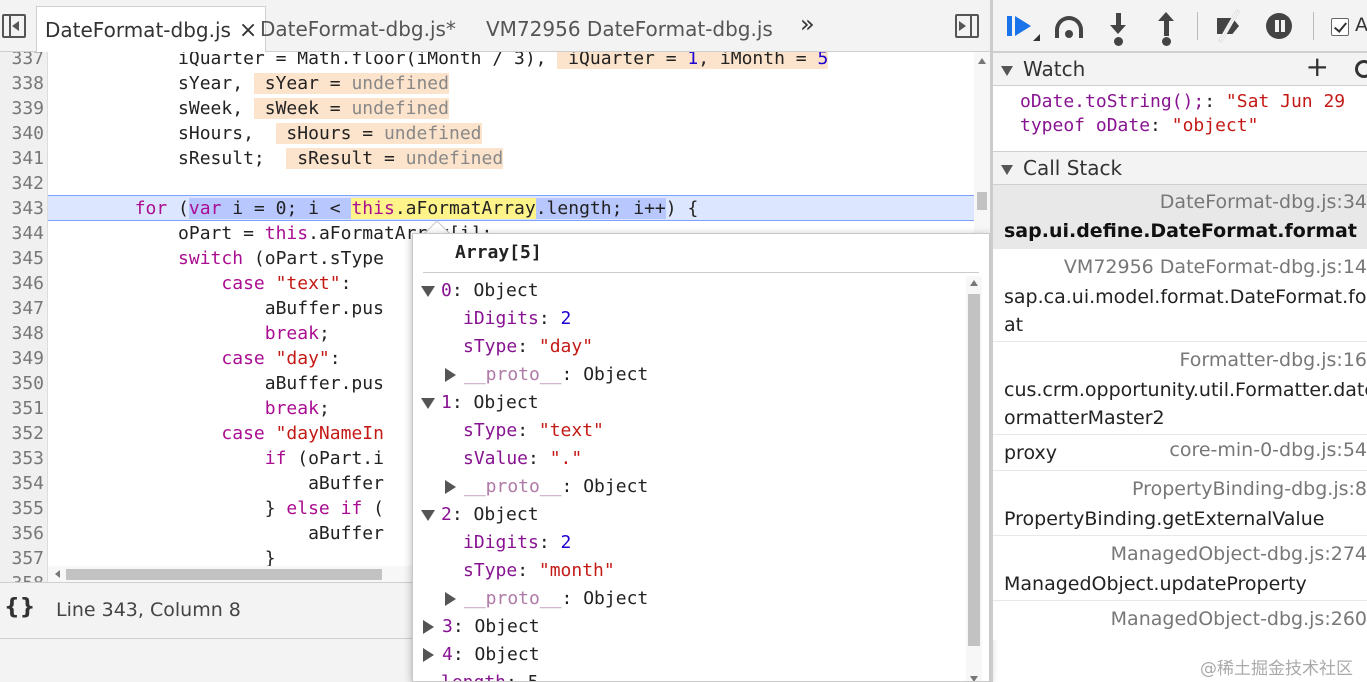  I want to click on tree-node-expanded: 0: Object, so click(480, 291).